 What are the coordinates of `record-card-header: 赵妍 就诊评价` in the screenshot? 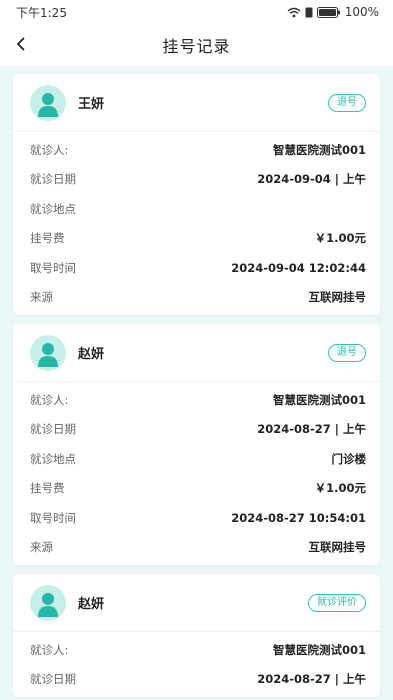 It's located at (196, 603).